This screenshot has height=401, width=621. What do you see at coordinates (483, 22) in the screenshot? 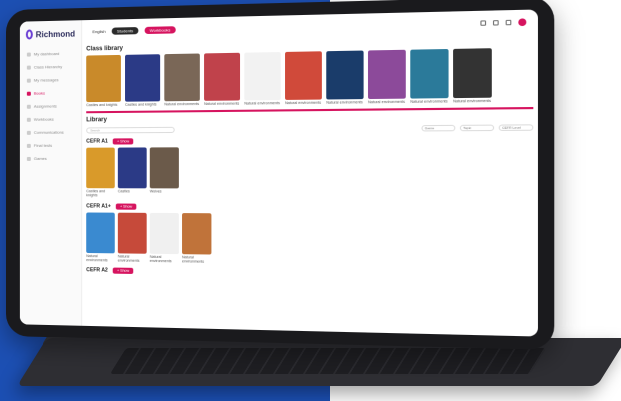
I see `settings-icon` at bounding box center [483, 22].